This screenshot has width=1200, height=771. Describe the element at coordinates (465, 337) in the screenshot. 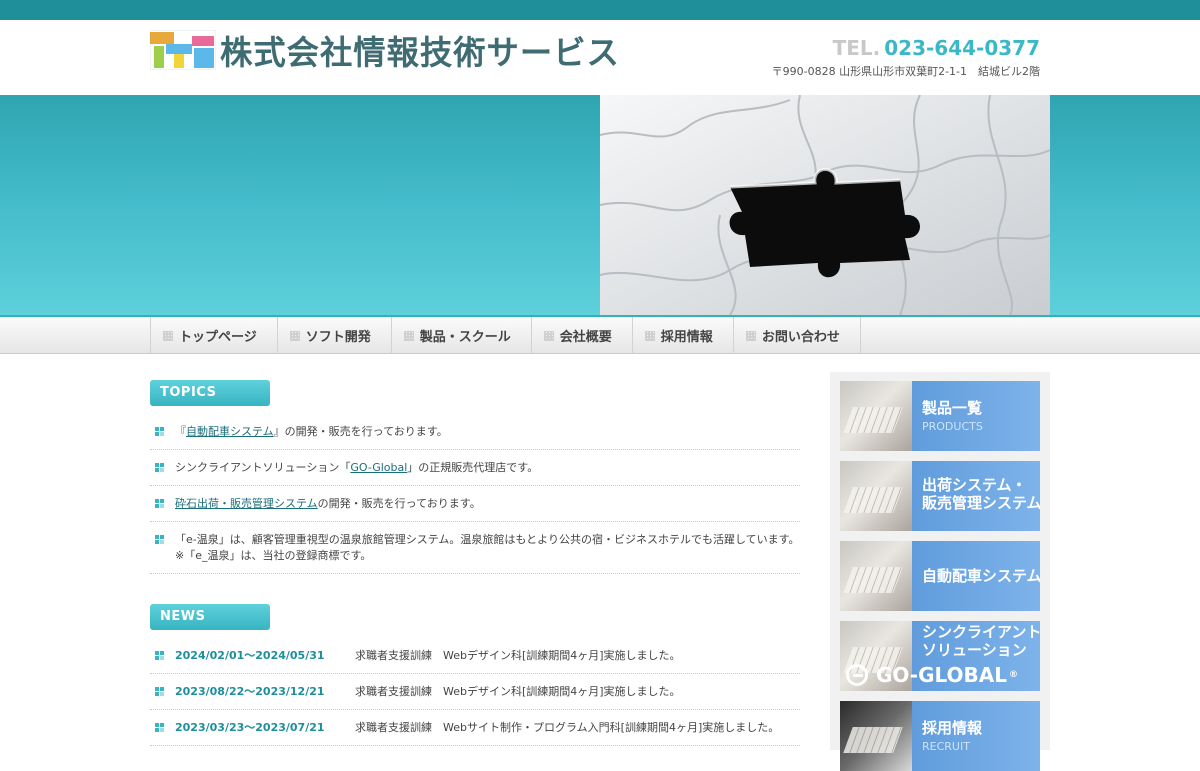

I see `nav-label: 製品・スクール` at that location.